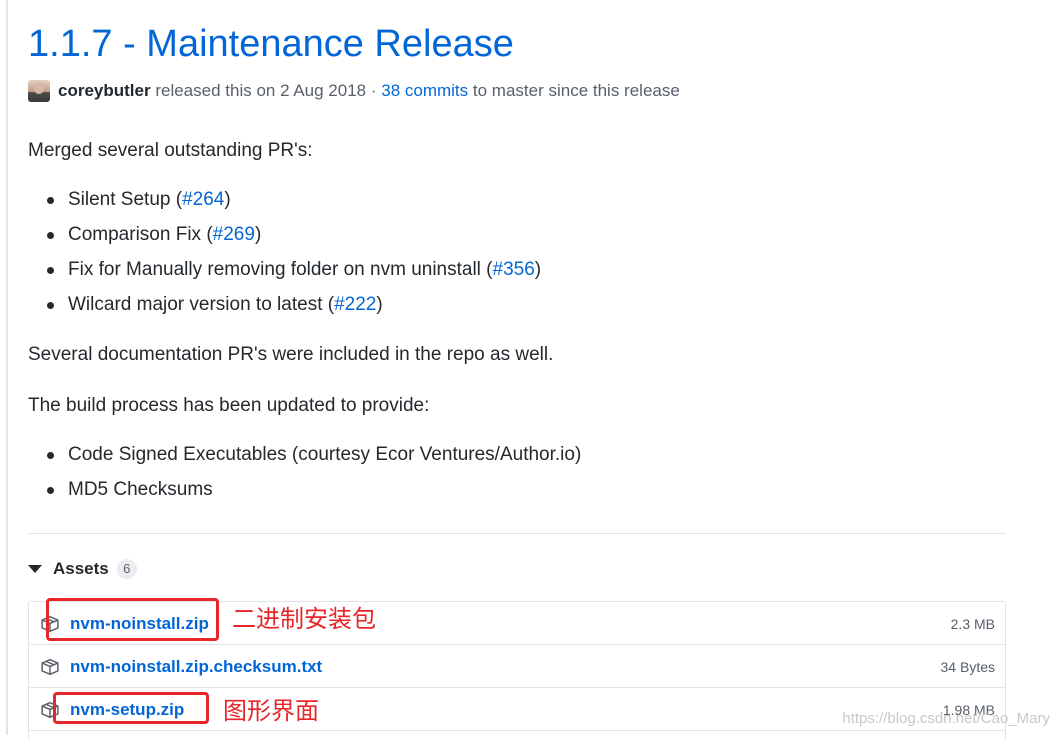 The image size is (1058, 741). I want to click on asset-link: nvm-noinstall.zip.checksum.txt, so click(196, 667).